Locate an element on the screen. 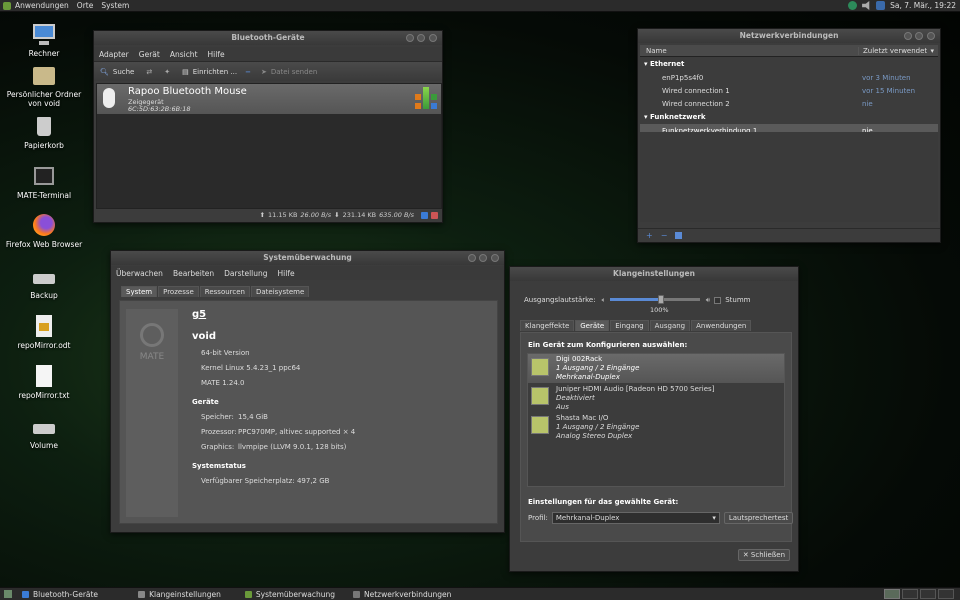  volume-row: Ausgangslautstärke: 🔈︎ 🔊︎ Stumm is located at coordinates (659, 300).